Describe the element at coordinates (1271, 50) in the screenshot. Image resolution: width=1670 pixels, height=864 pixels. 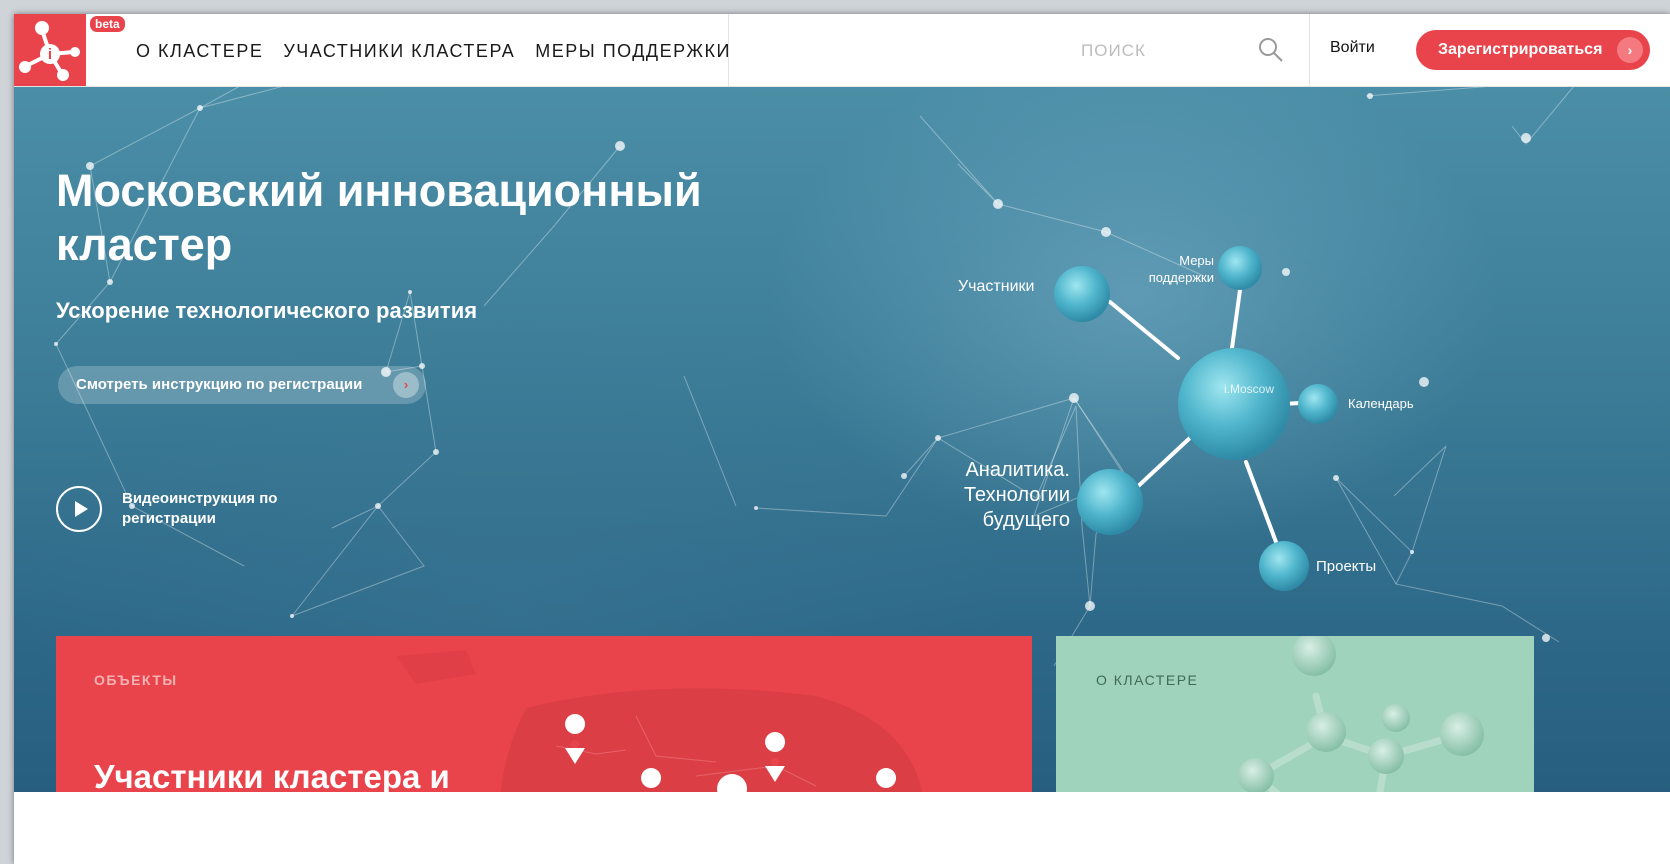
I see `search-icon` at that location.